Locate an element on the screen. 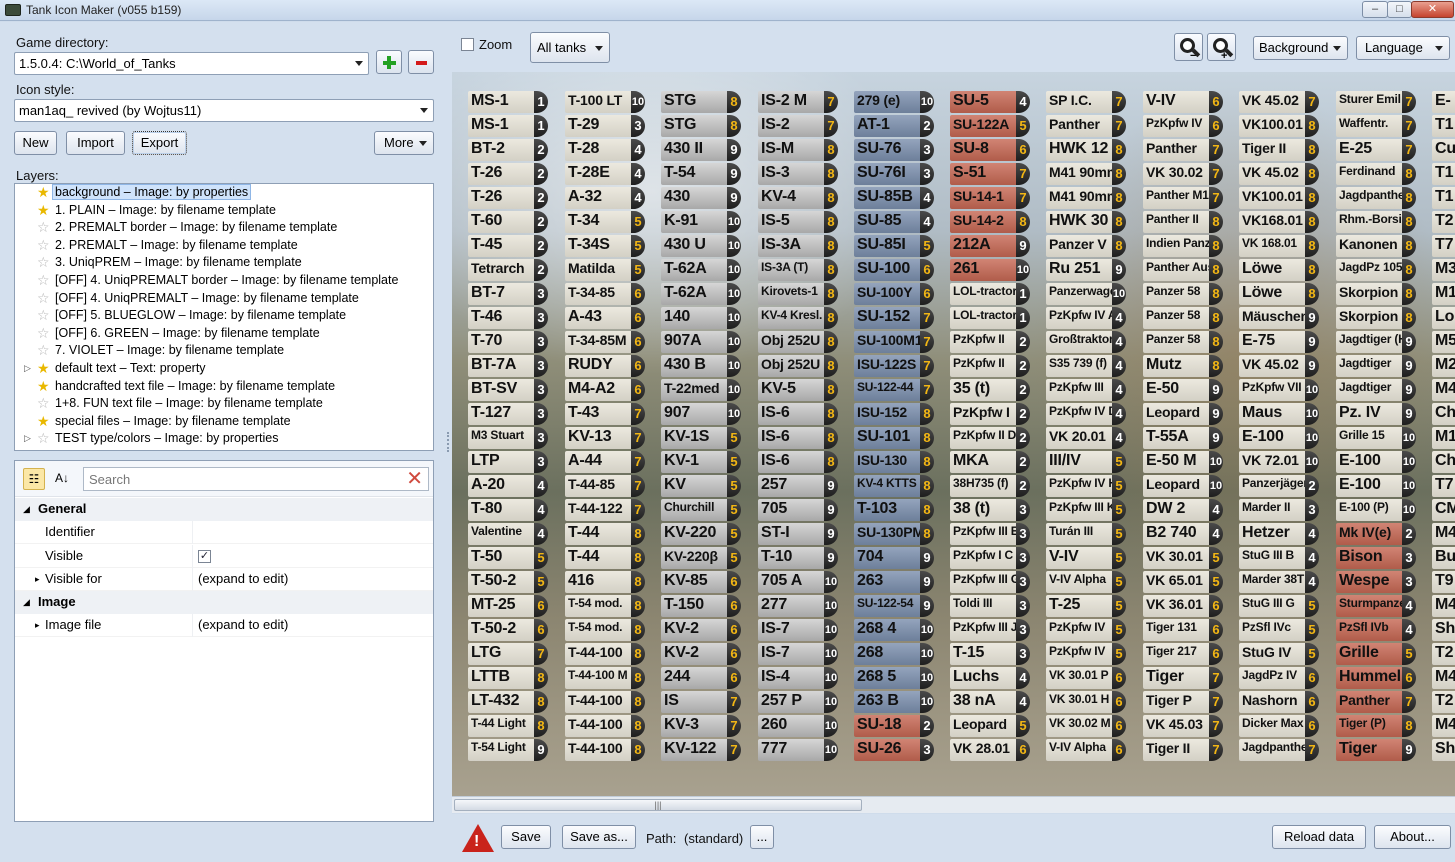 The width and height of the screenshot is (1455, 862). panel-splitter is located at coordinates (448, 442).